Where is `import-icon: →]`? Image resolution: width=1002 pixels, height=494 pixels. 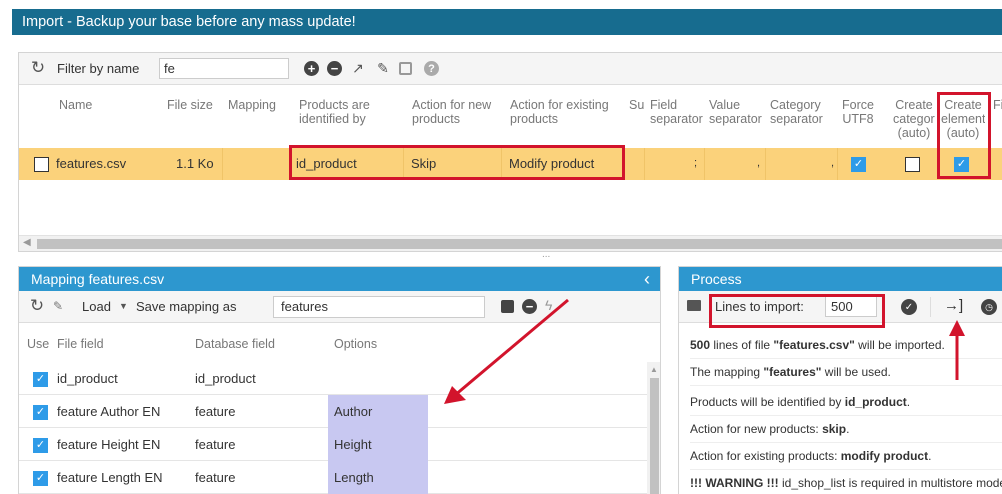 import-icon: →] is located at coordinates (953, 305).